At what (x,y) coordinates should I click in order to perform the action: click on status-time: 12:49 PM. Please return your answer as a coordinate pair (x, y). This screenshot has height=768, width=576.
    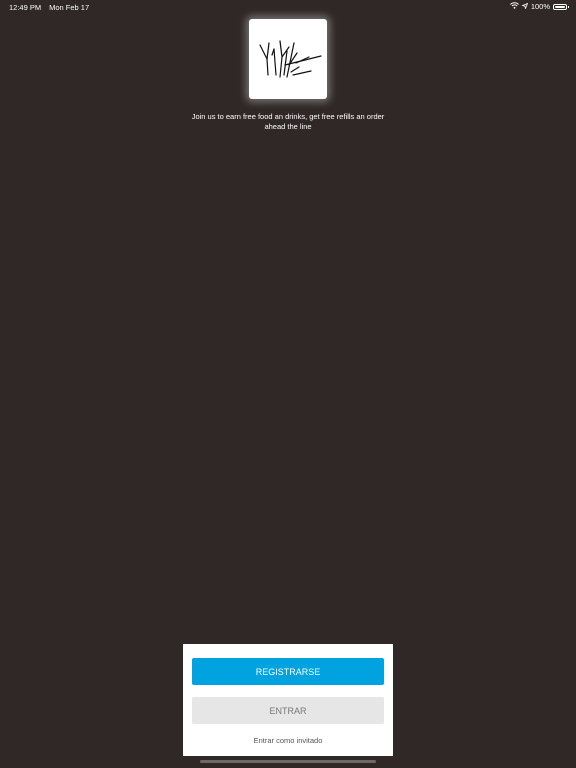
    Looking at the image, I should click on (25, 7).